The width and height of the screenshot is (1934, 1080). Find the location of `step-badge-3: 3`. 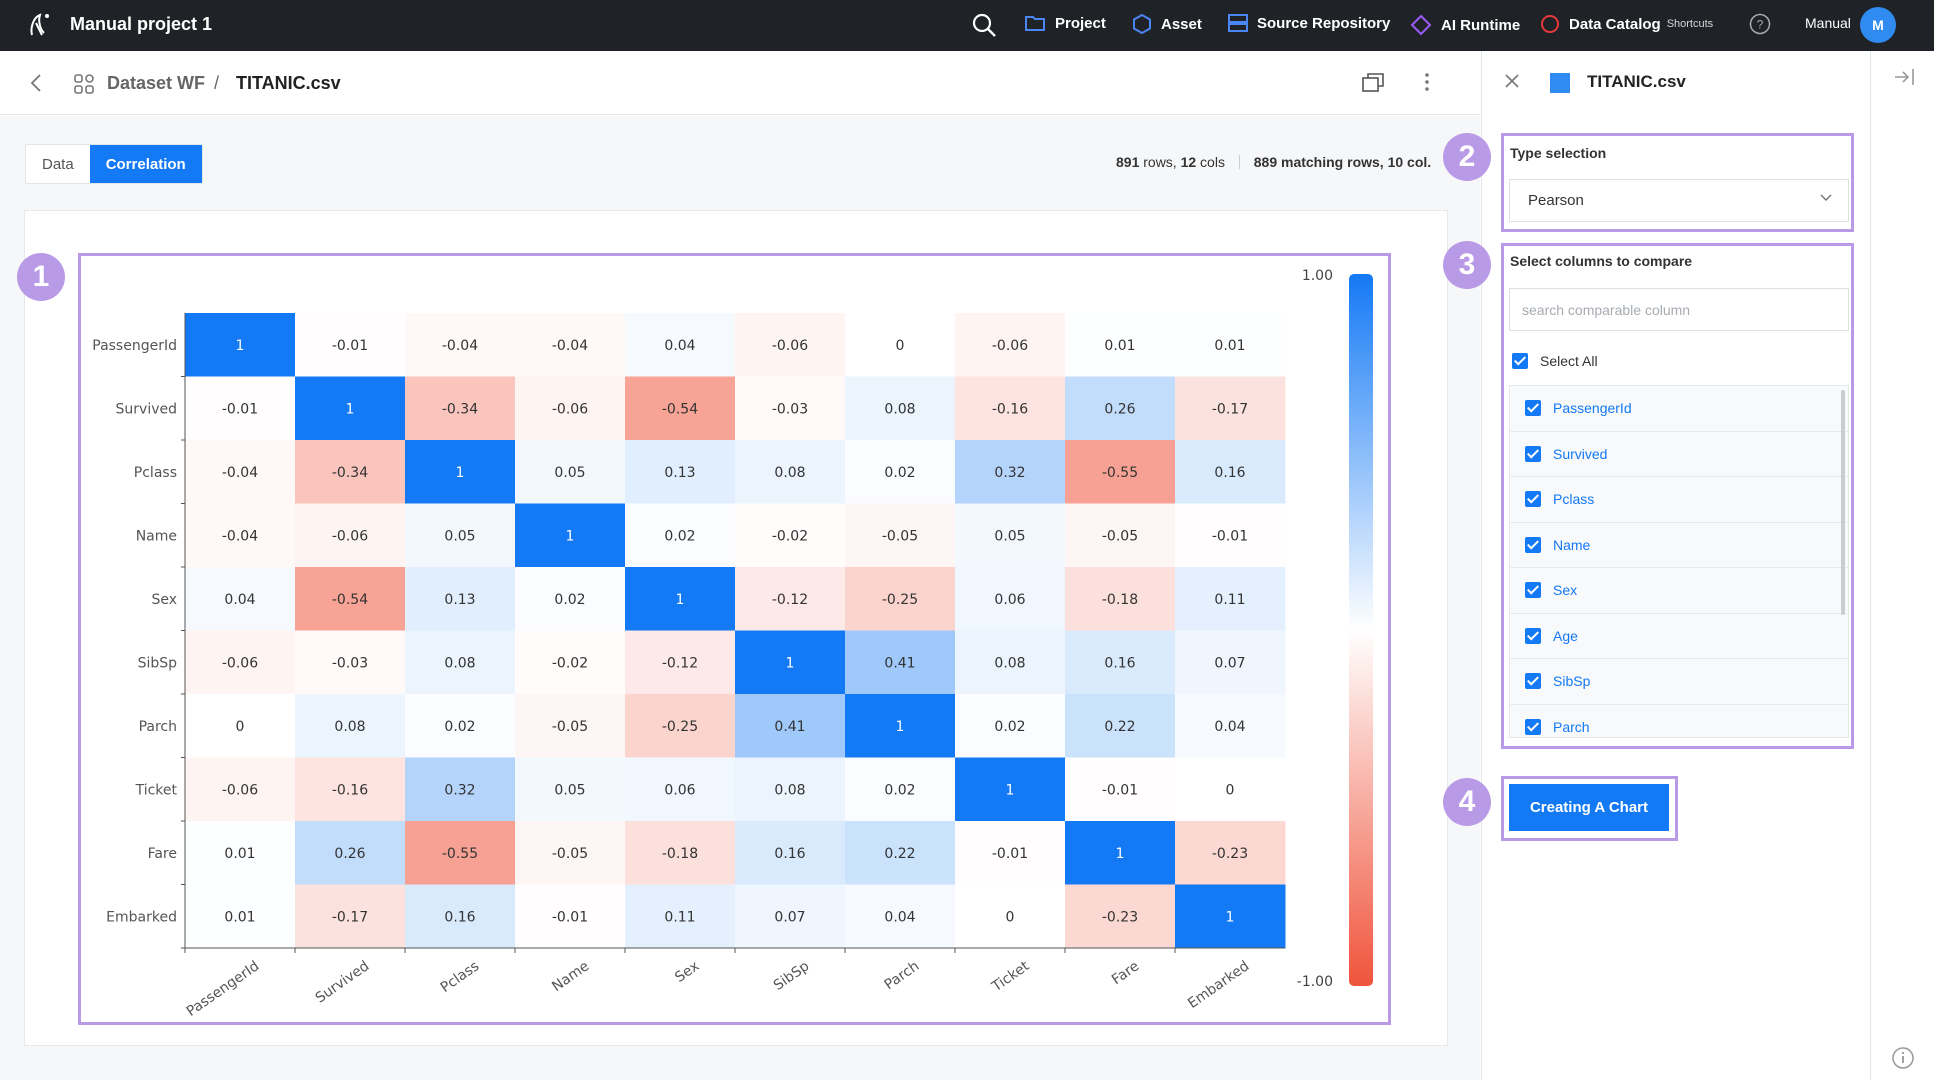

step-badge-3: 3 is located at coordinates (1467, 265).